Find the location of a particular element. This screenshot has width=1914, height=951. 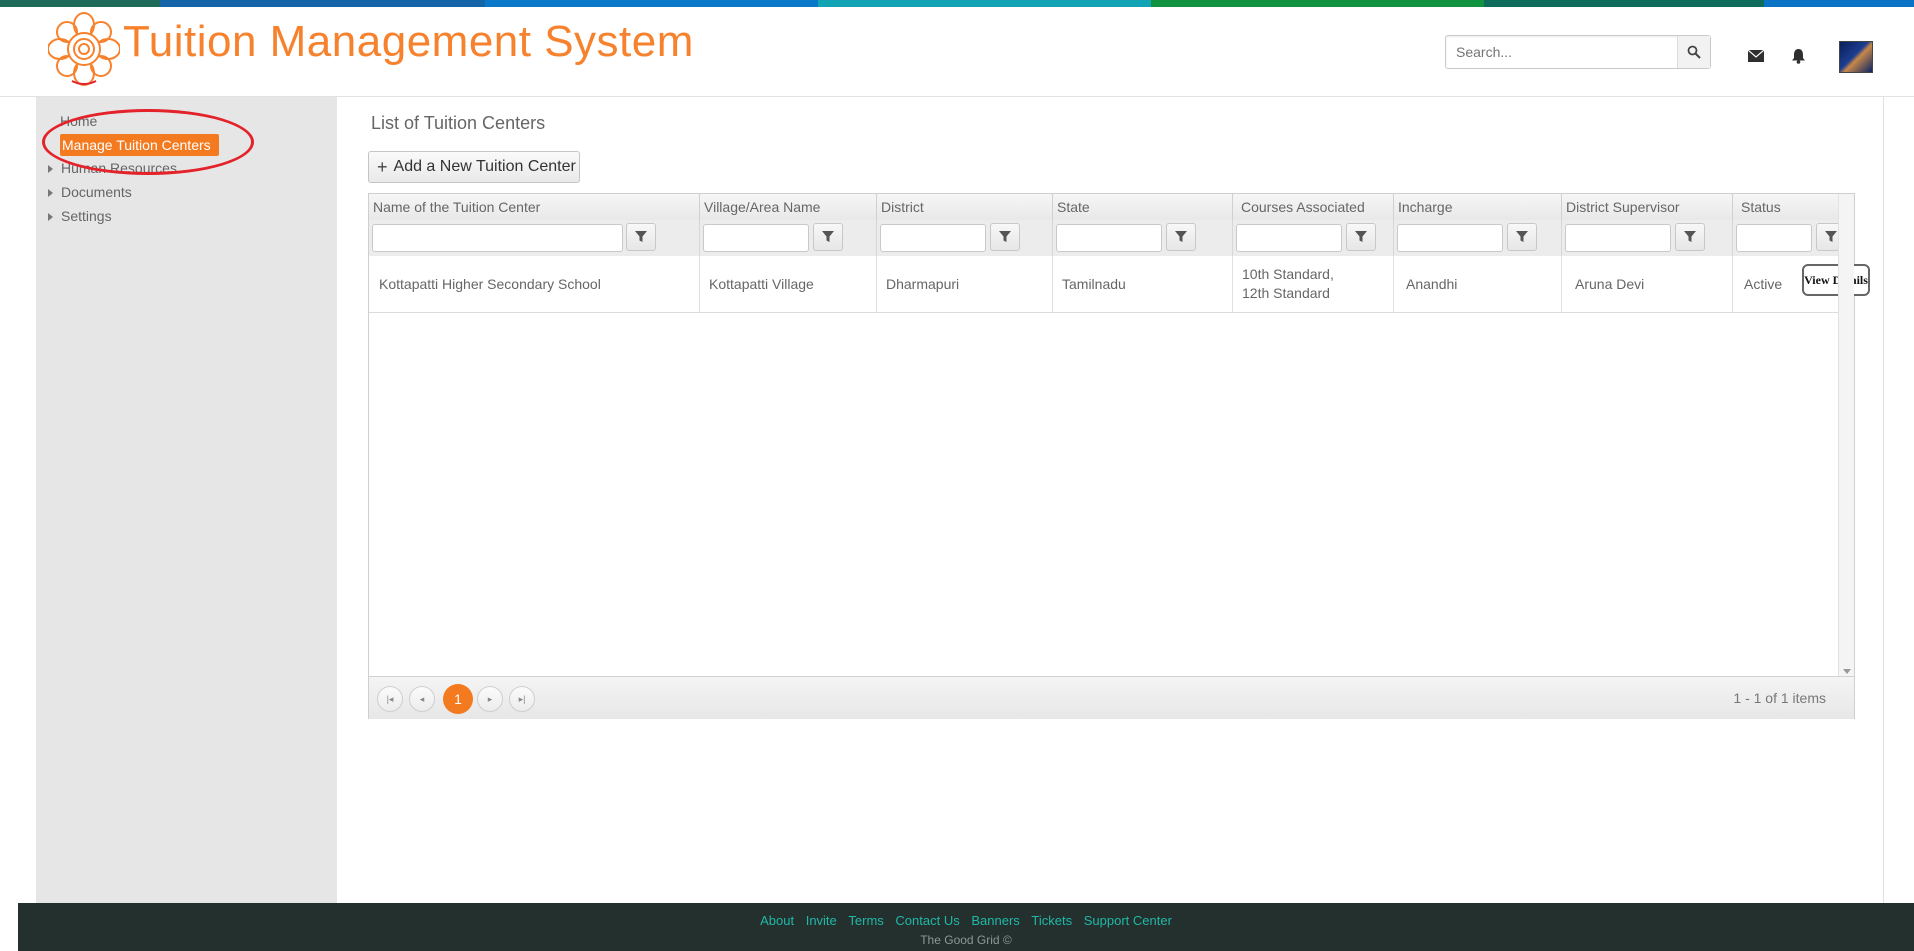

course-line: 10th Standard, is located at coordinates (1288, 274).